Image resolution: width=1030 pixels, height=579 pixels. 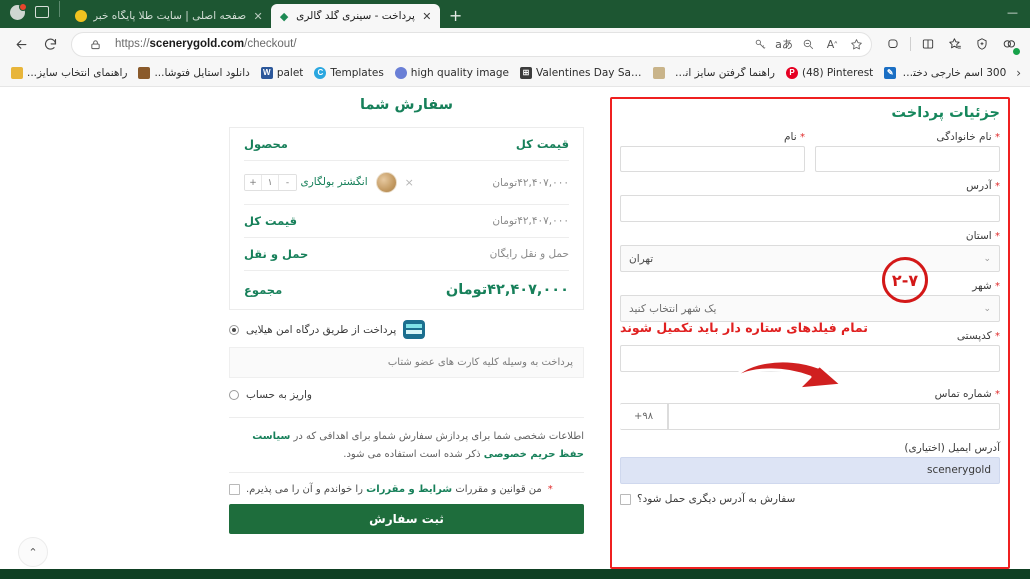 I want to click on terms-link: شرایط و مقررات, so click(x=409, y=489).